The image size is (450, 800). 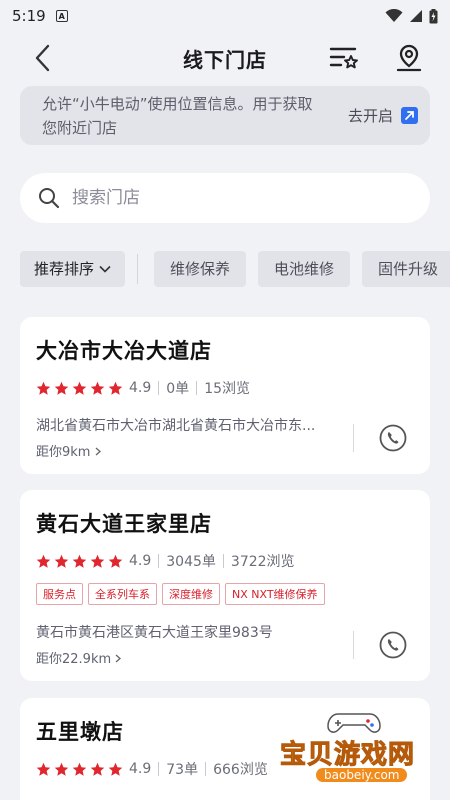 I want to click on location-permission-banner: 允许“小牛电动”使用位置信息。用于获取您附近门店 去开启, so click(x=225, y=115).